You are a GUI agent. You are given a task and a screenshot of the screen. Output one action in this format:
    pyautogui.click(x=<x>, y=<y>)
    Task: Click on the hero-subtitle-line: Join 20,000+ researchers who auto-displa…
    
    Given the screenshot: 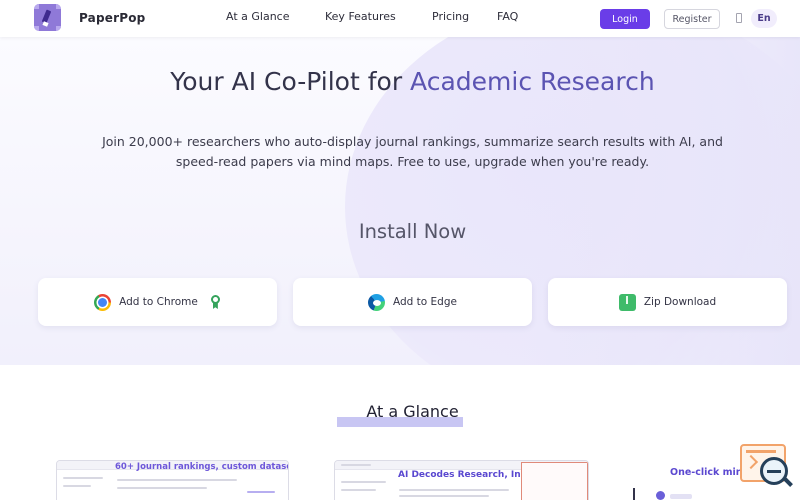 What is the action you would take?
    pyautogui.click(x=412, y=141)
    